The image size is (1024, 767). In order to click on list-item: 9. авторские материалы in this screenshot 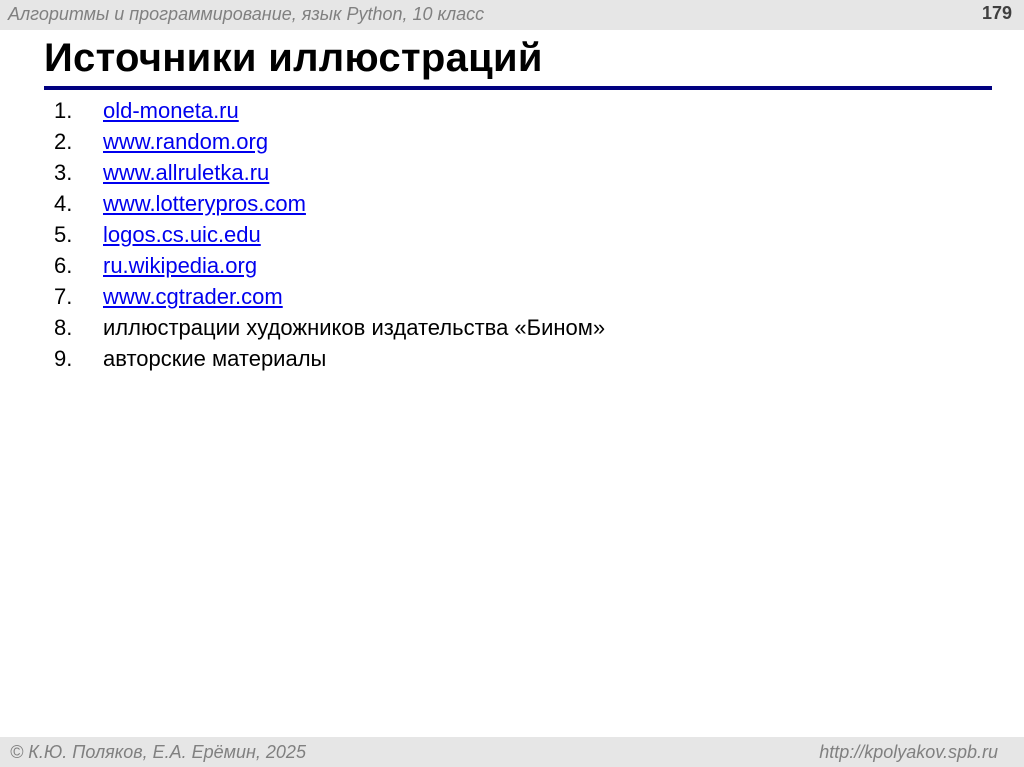, I will do `click(329, 358)`.